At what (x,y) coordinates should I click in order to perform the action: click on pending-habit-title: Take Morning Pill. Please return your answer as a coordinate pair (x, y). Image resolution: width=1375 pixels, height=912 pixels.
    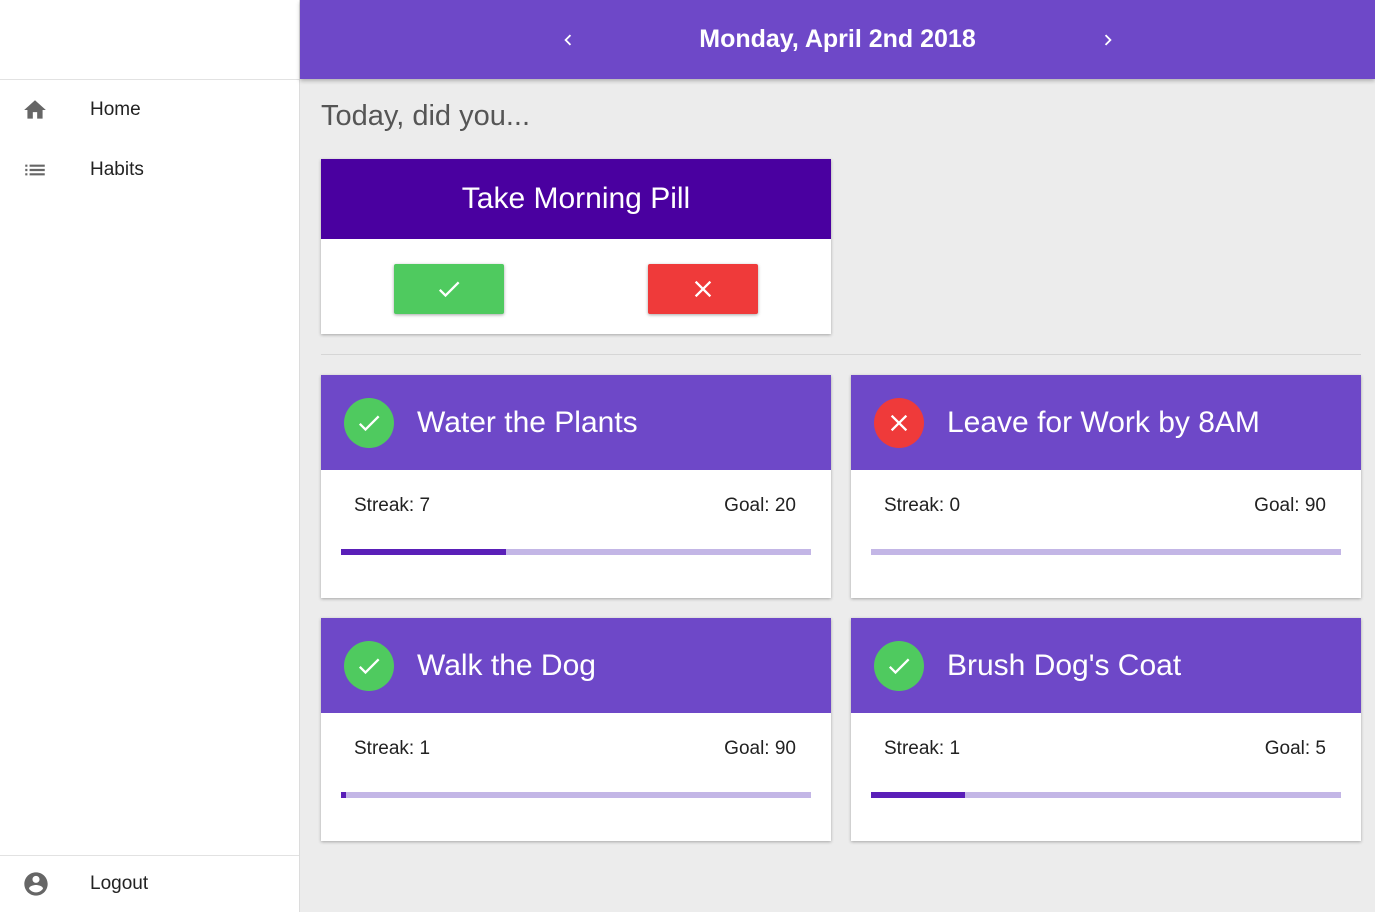
    Looking at the image, I should click on (576, 199).